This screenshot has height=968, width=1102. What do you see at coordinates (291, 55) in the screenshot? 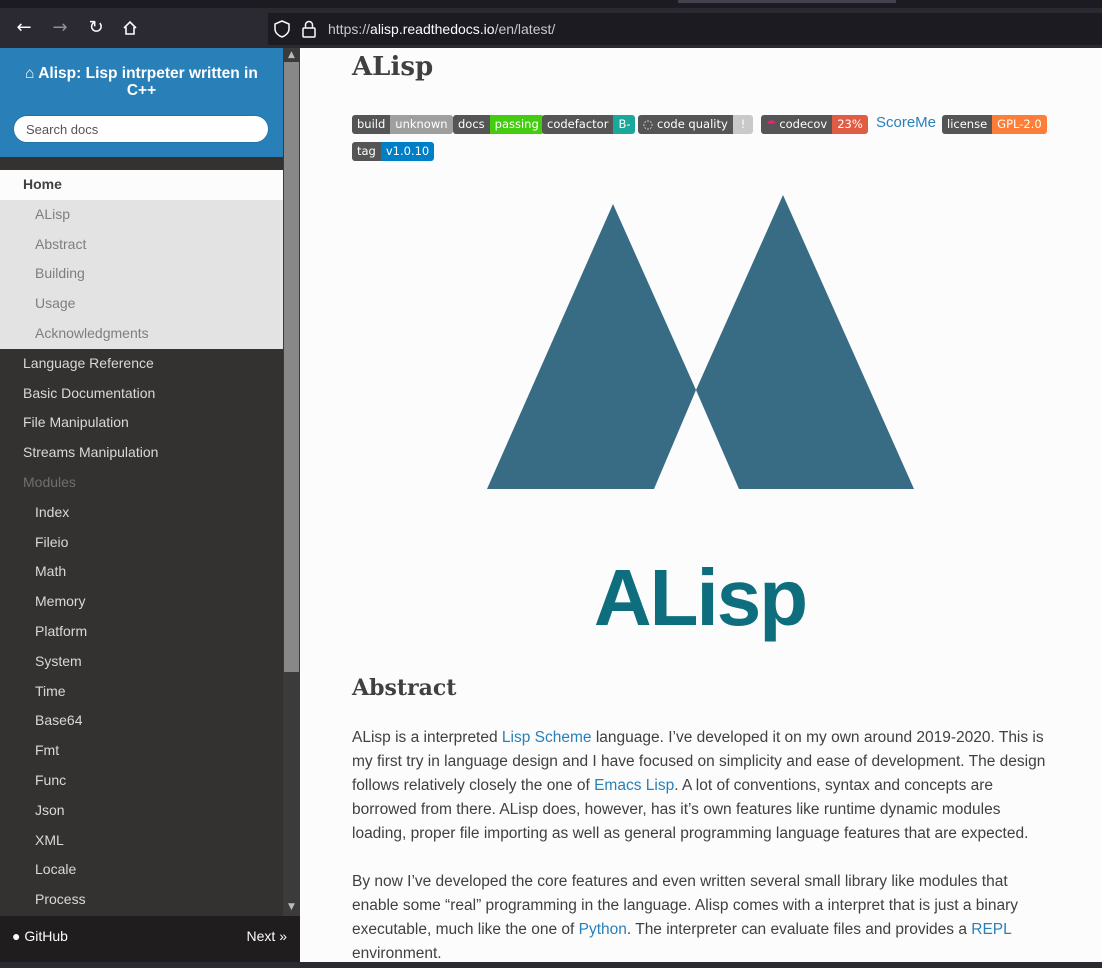
I see `scroll-up-icon: ▲` at bounding box center [291, 55].